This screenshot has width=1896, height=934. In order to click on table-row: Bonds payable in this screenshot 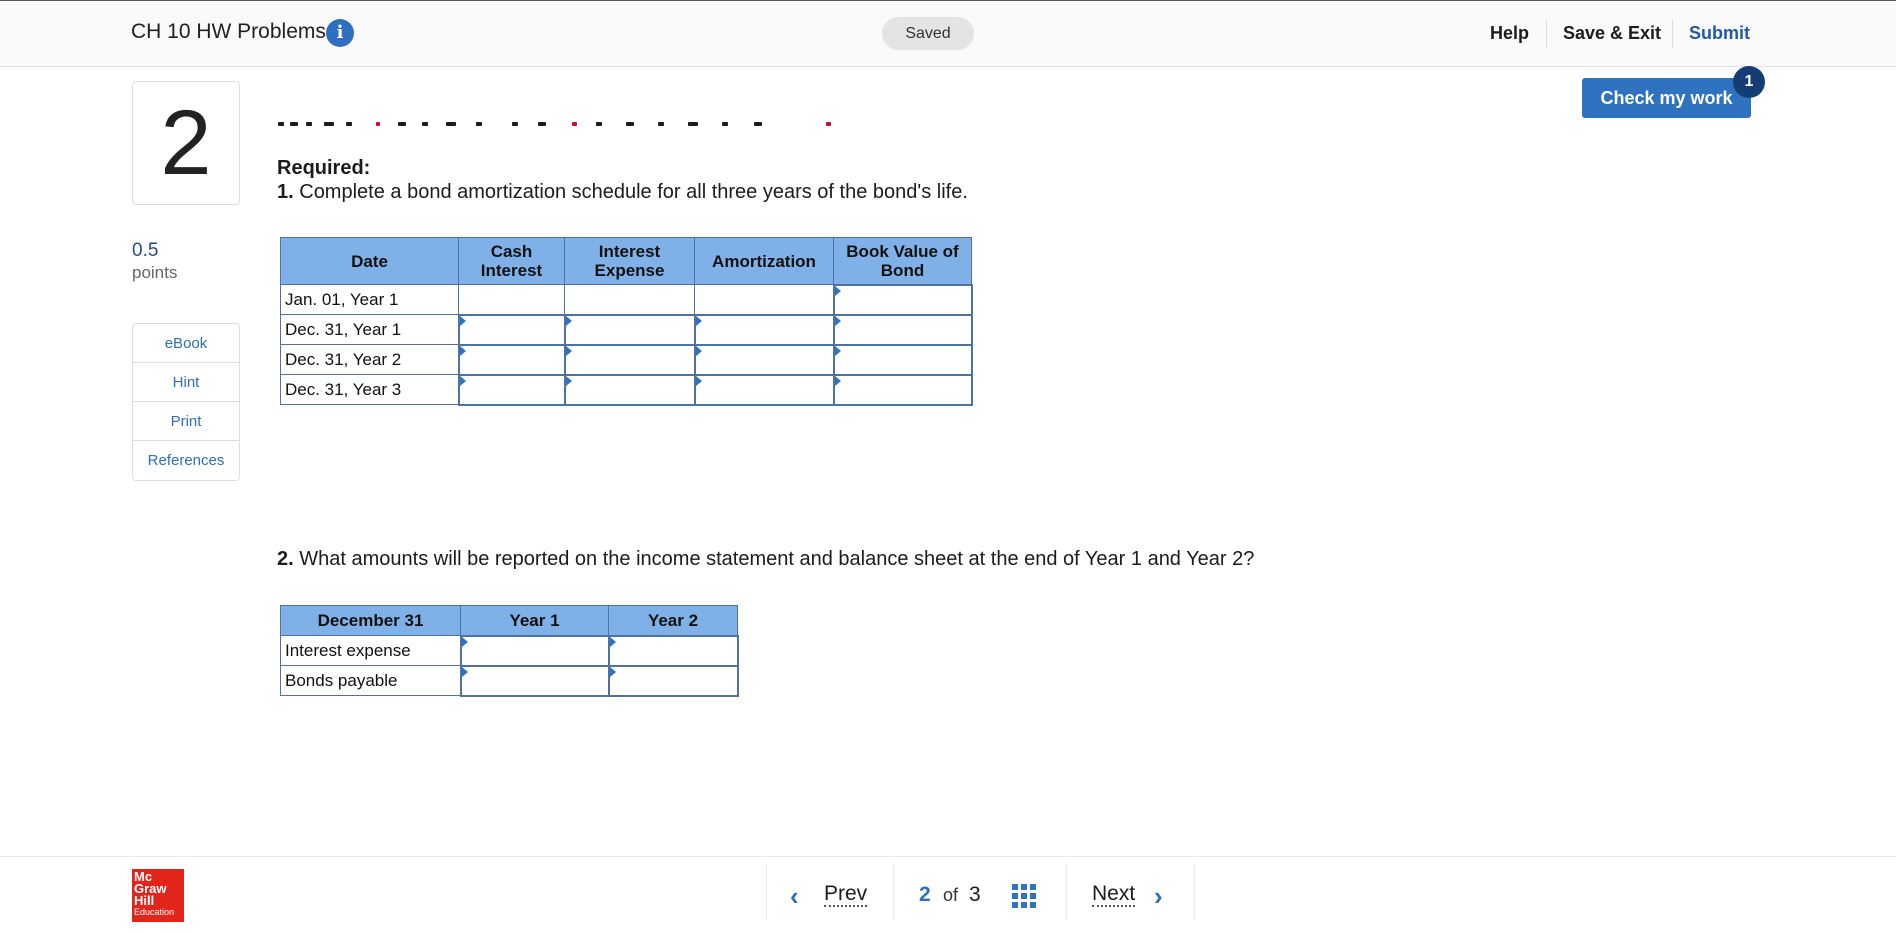, I will do `click(509, 680)`.